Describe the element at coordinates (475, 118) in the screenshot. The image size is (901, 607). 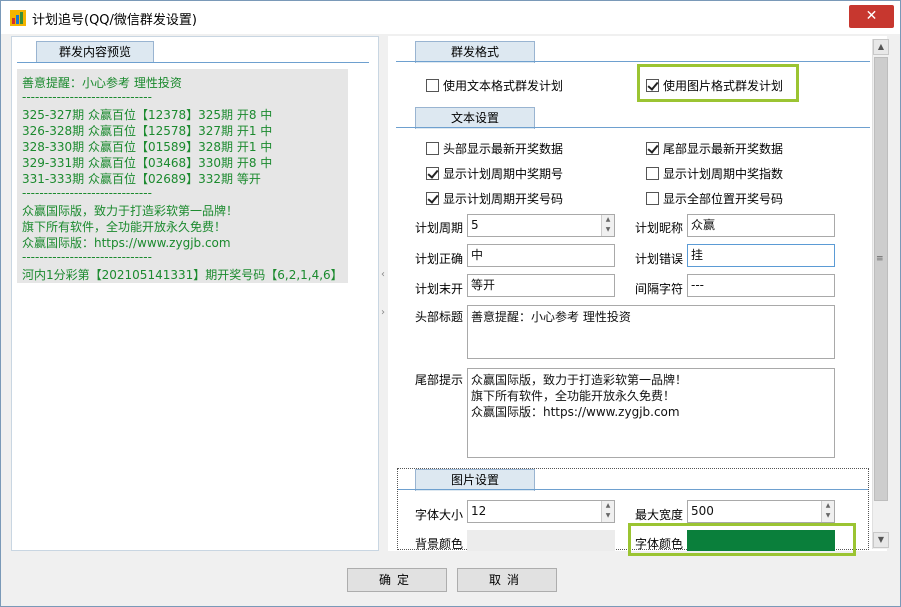
I see `tab-text-settings: 文本设置` at that location.